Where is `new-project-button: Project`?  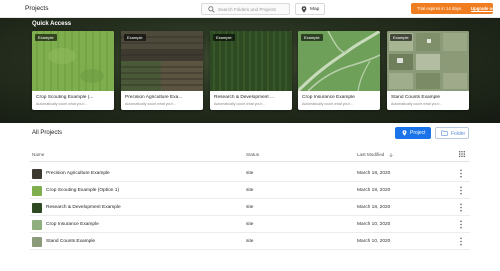 new-project-button: Project is located at coordinates (413, 133).